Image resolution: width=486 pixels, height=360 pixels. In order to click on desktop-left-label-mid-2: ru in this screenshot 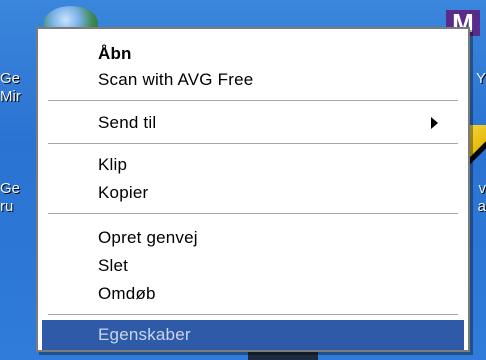, I will do `click(7, 206)`.